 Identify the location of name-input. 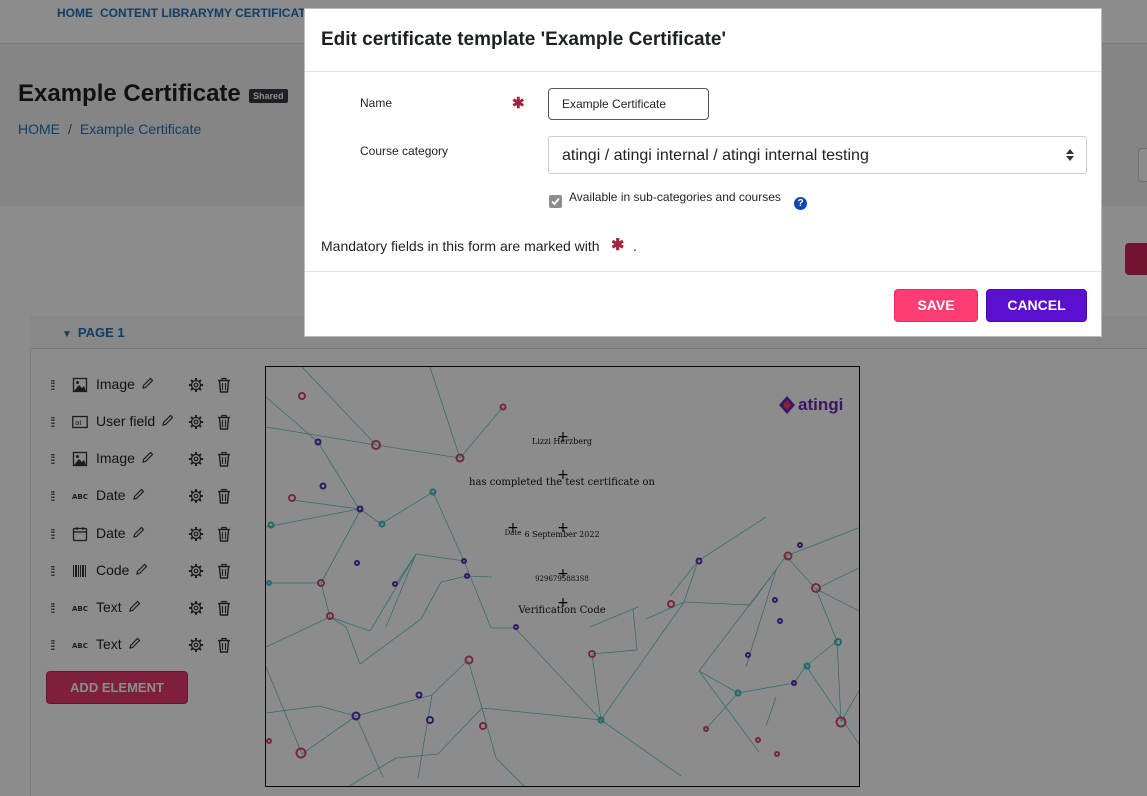
(628, 104).